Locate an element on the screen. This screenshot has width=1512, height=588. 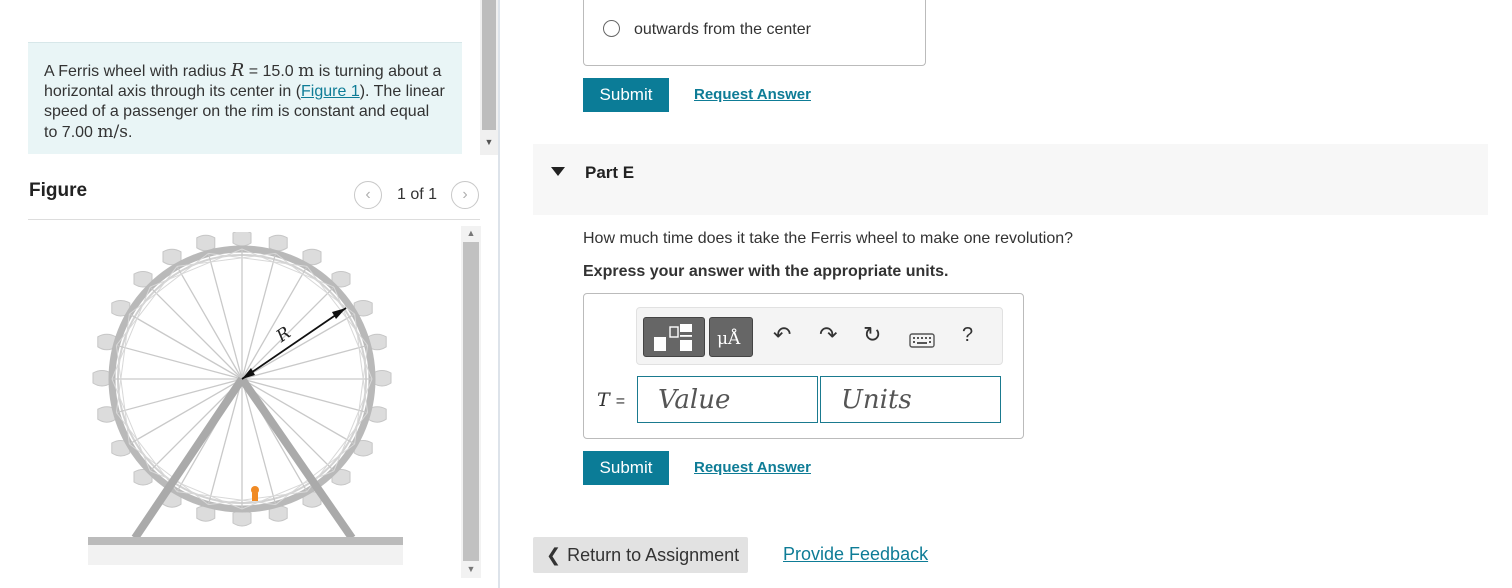
figure-page-indicator: 1 of 1 is located at coordinates (417, 194).